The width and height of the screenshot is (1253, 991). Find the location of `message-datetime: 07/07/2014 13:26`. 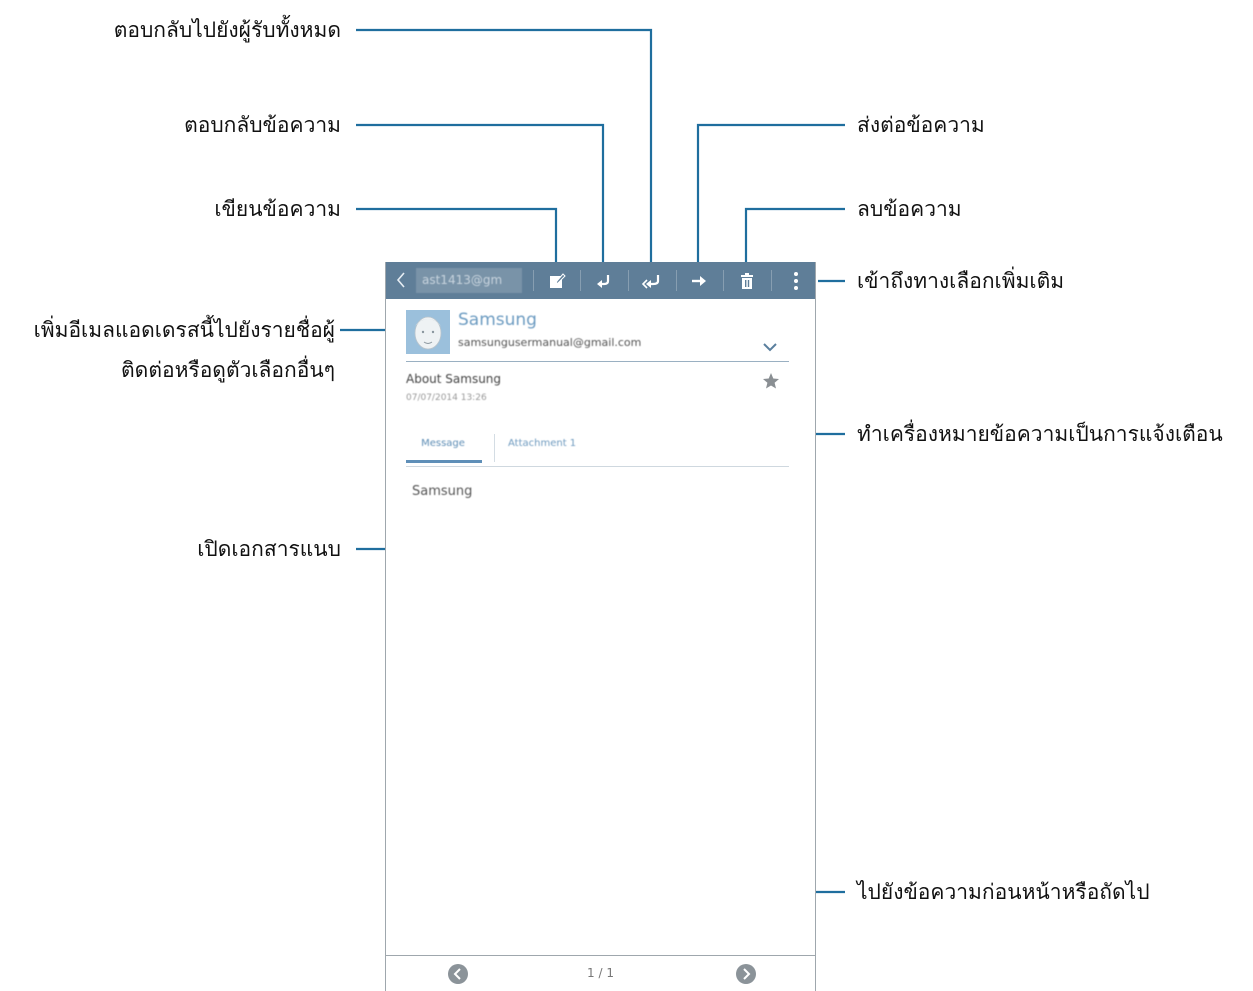

message-datetime: 07/07/2014 13:26 is located at coordinates (446, 398).